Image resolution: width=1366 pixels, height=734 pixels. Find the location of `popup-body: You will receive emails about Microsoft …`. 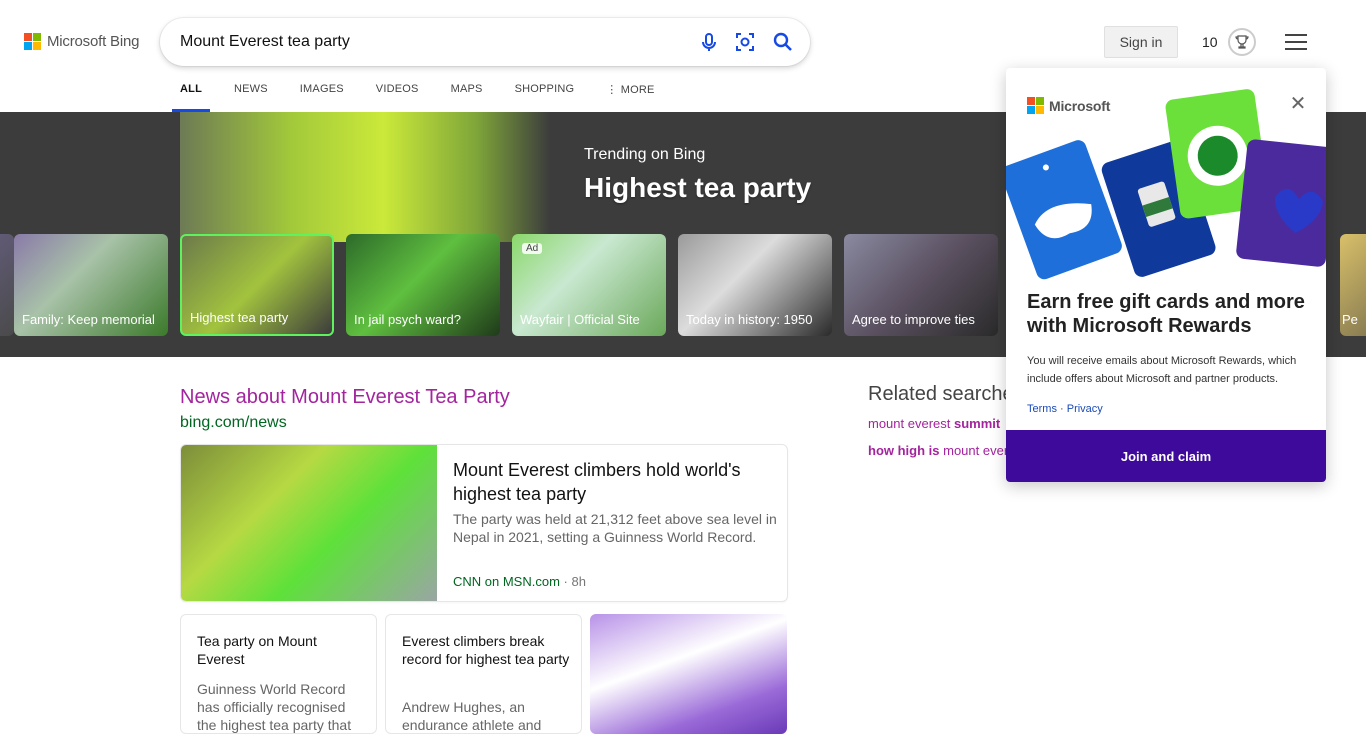

popup-body: You will receive emails about Microsoft … is located at coordinates (1162, 370).